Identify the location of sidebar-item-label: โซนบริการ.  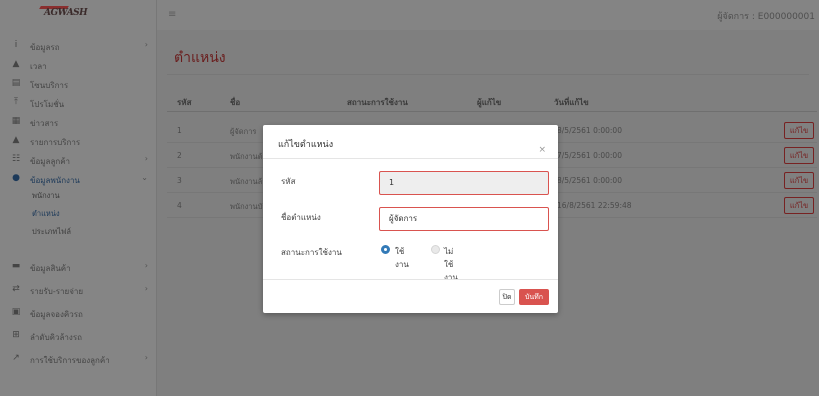
(49, 85).